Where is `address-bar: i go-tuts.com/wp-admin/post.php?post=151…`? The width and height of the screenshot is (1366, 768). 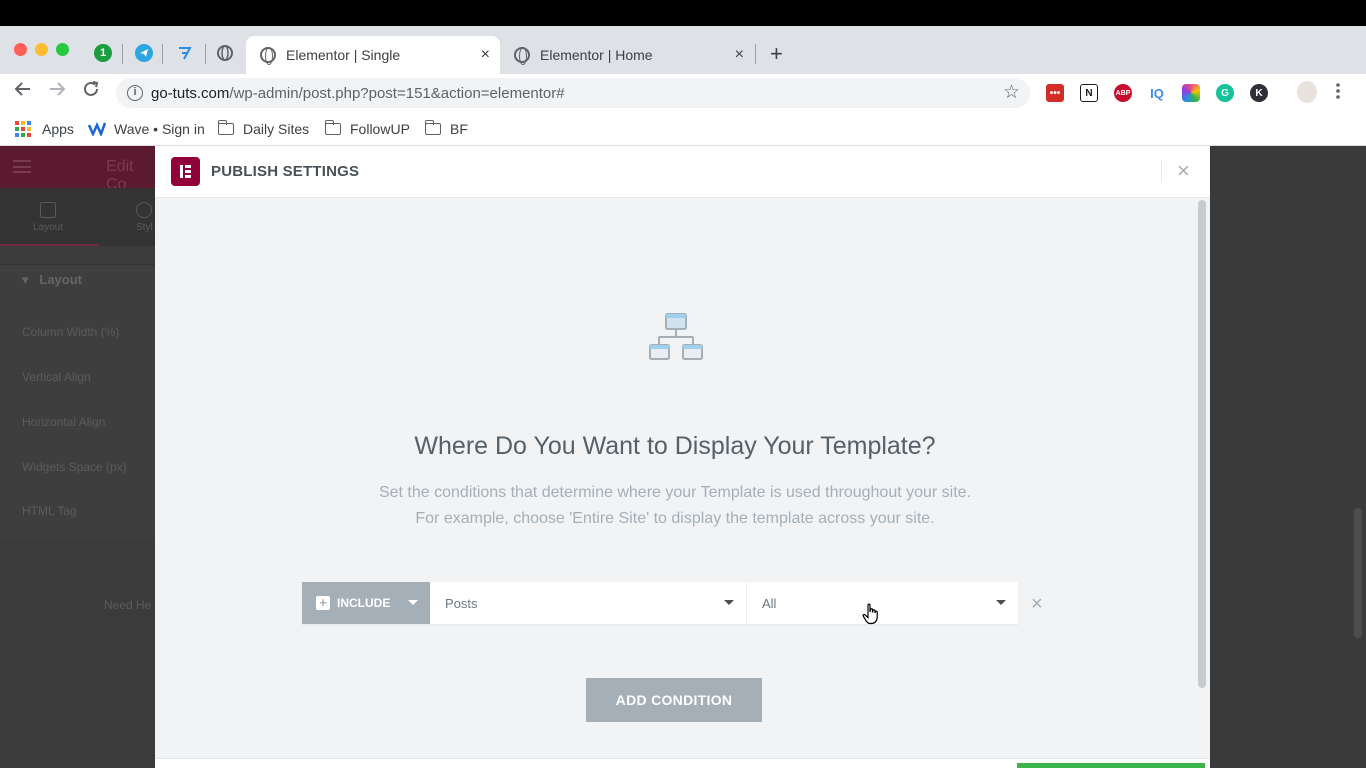 address-bar: i go-tuts.com/wp-admin/post.php?post=151… is located at coordinates (573, 93).